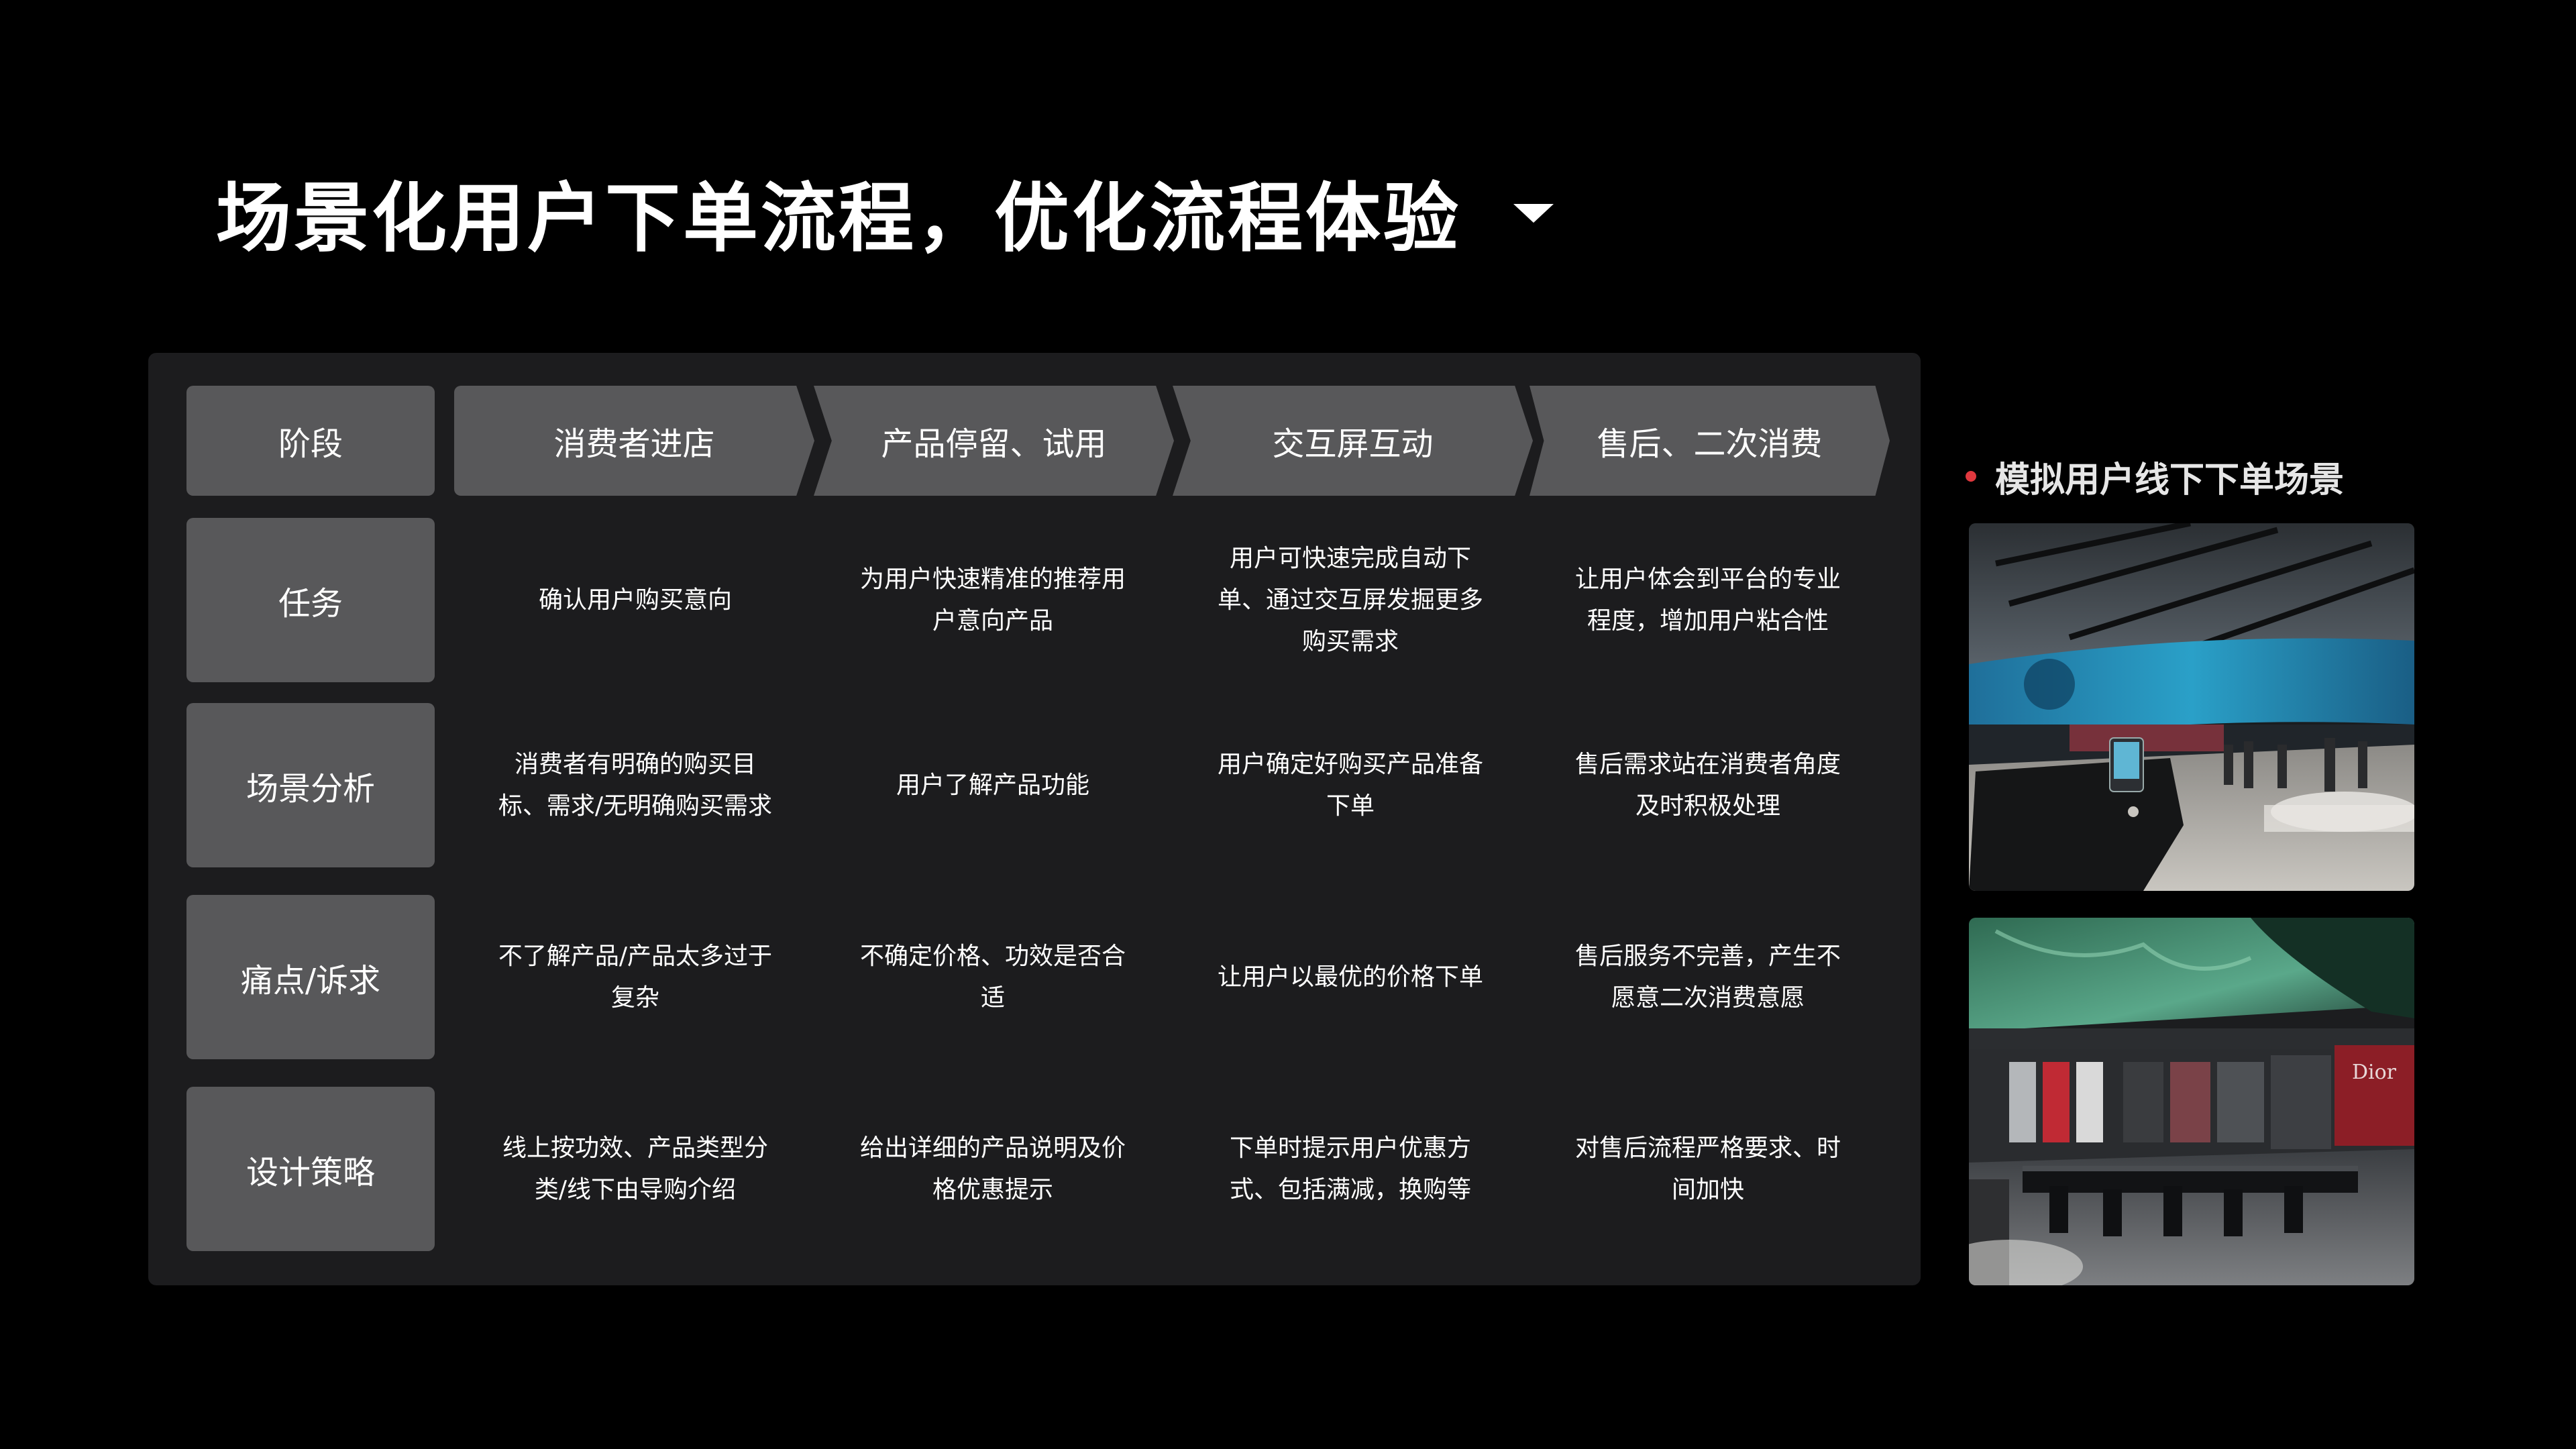  Describe the element at coordinates (1533, 213) in the screenshot. I see `dropdown-caret-icon` at that location.